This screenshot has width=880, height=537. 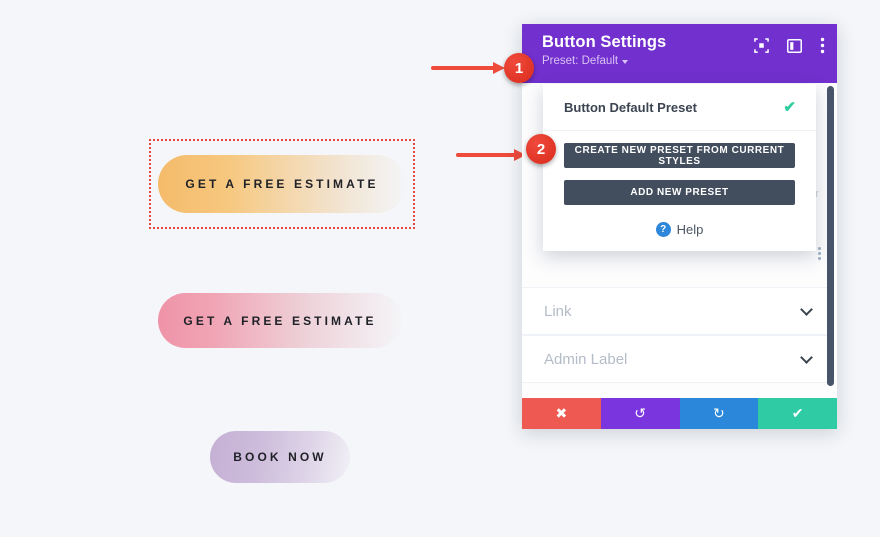 I want to click on accordion-row-admin-label: Admin Label, so click(x=677, y=359).